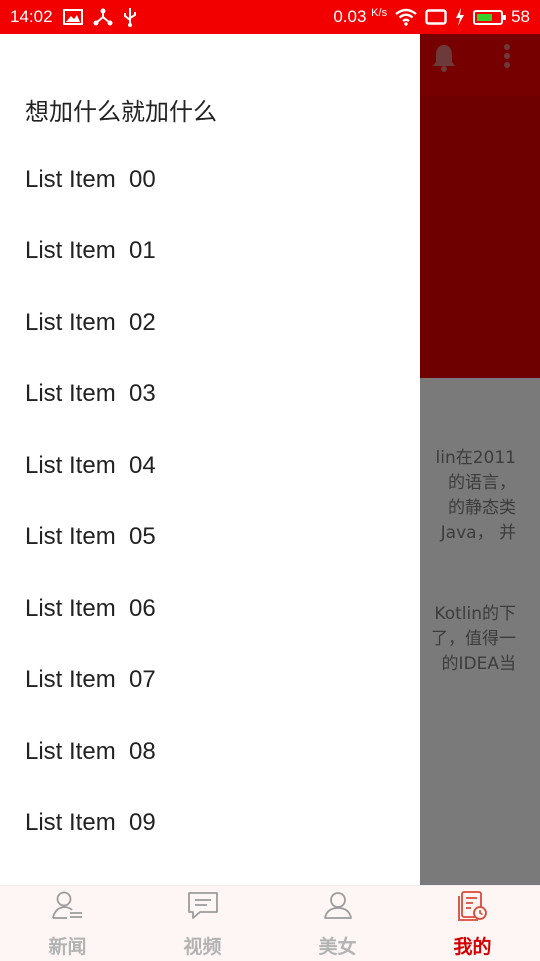  I want to click on person-icon, so click(338, 908).